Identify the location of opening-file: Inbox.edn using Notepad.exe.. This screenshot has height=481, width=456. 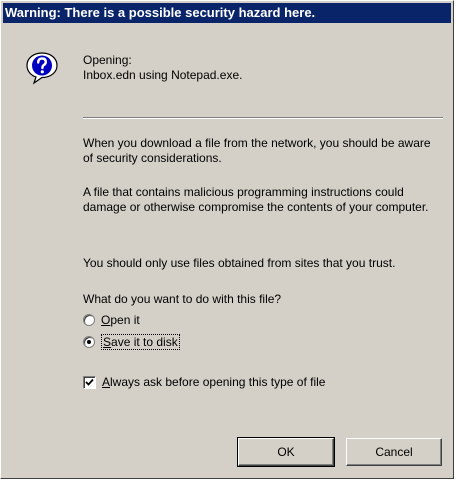
(163, 75).